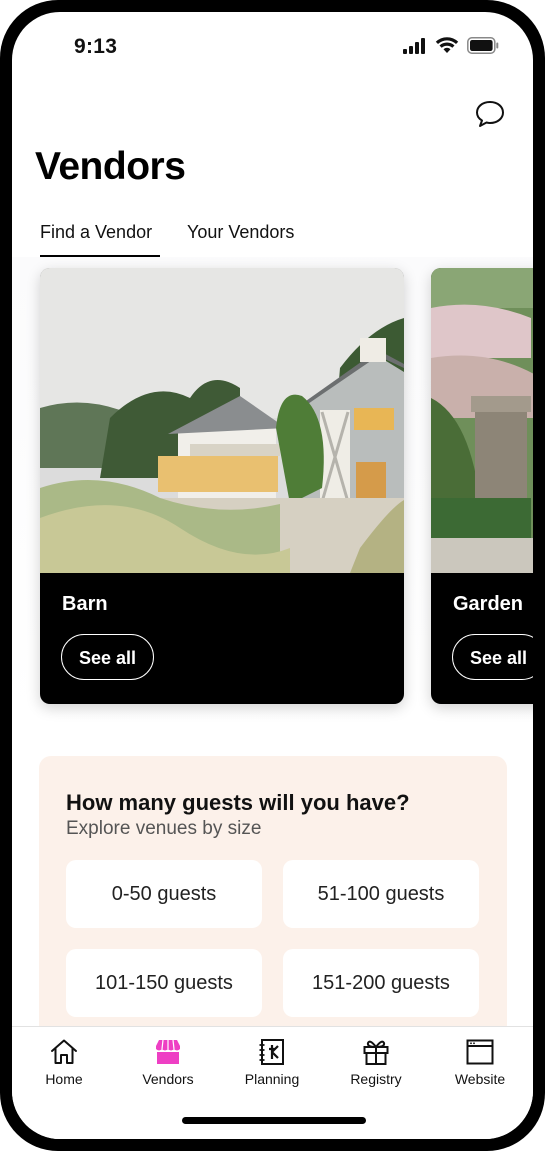 This screenshot has height=1151, width=545. What do you see at coordinates (238, 802) in the screenshot?
I see `guests-question: How many guests will you have?` at bounding box center [238, 802].